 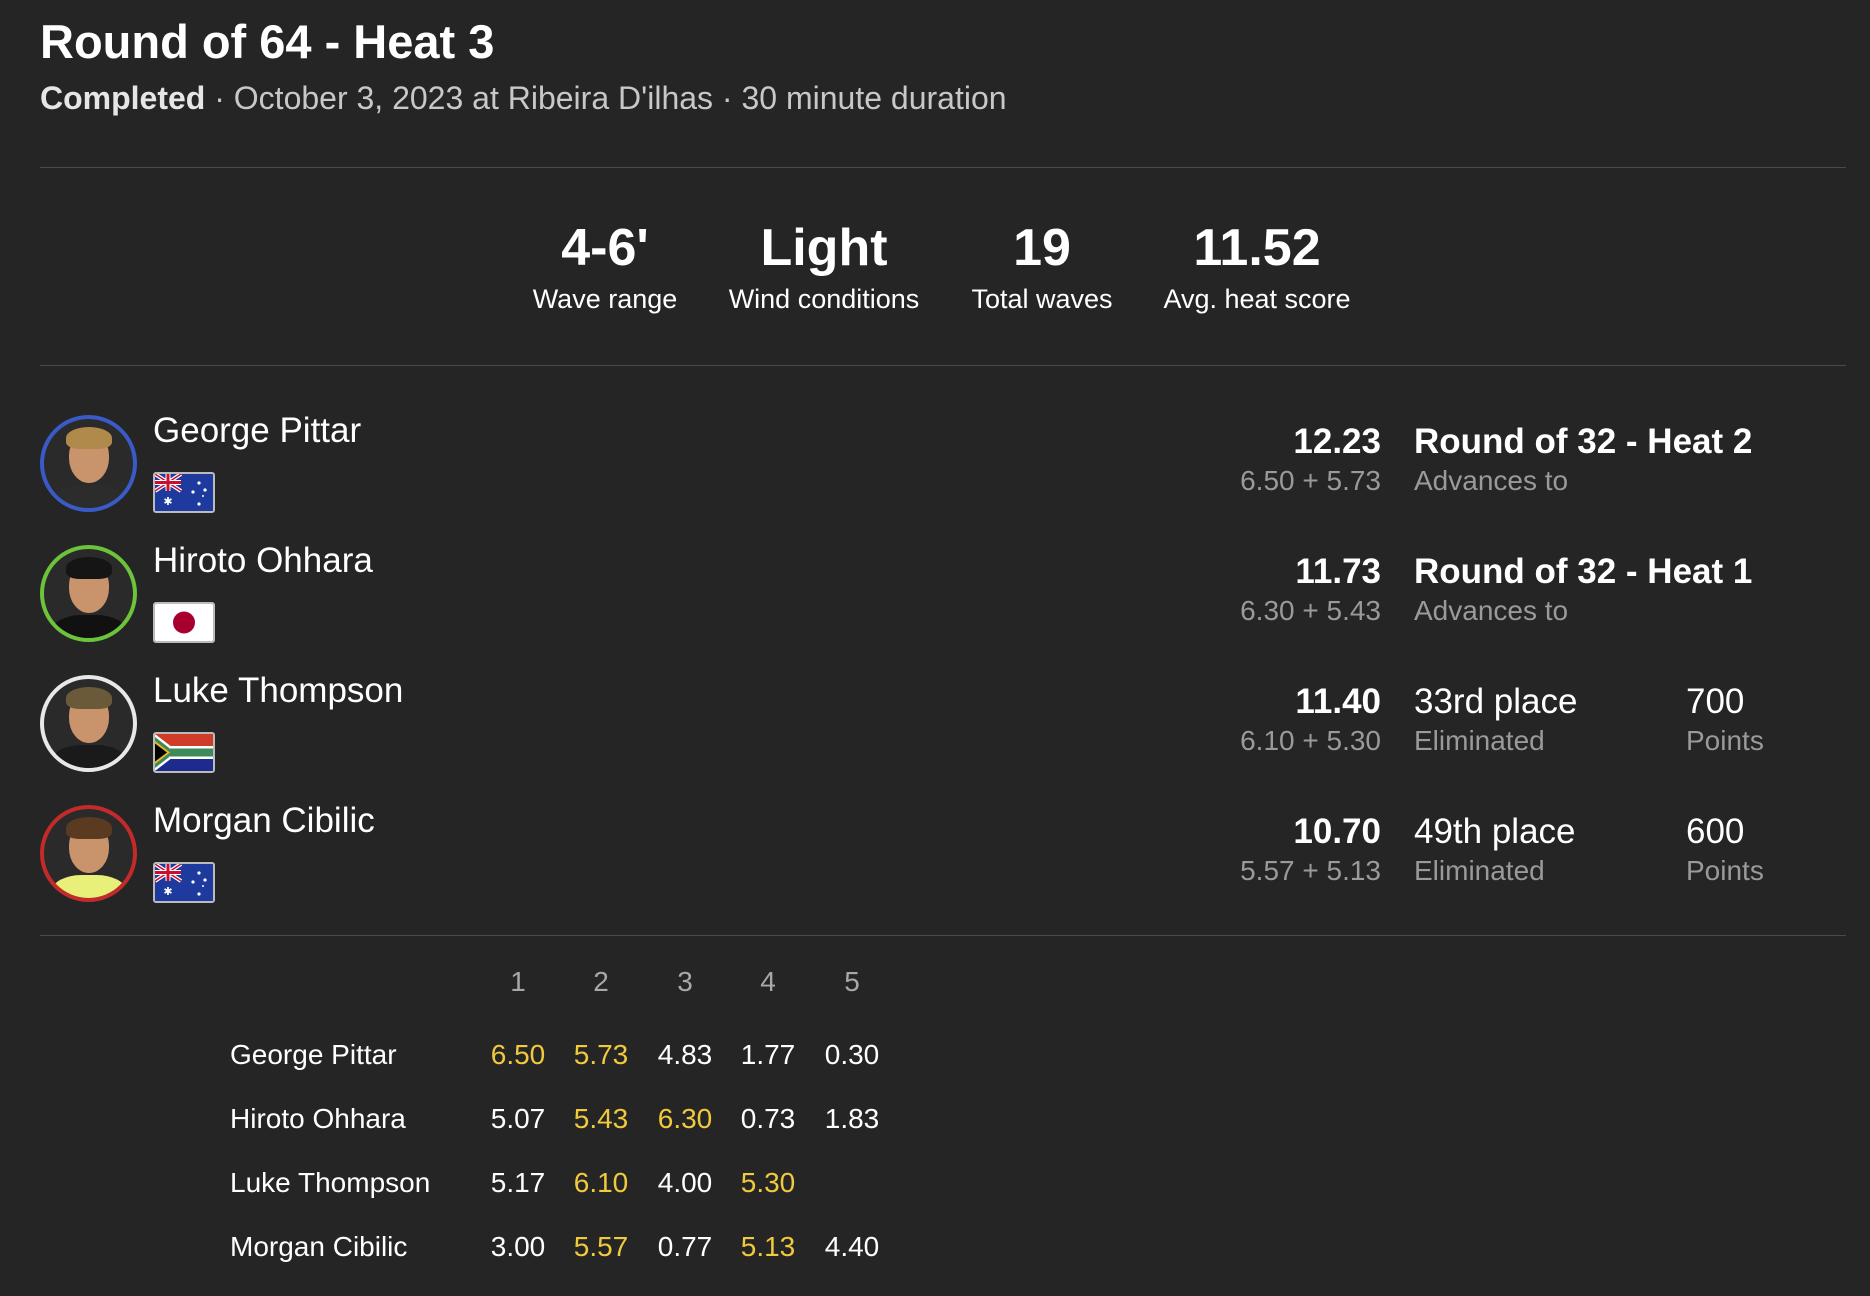 I want to click on wave-score: 5.57, so click(x=601, y=1247).